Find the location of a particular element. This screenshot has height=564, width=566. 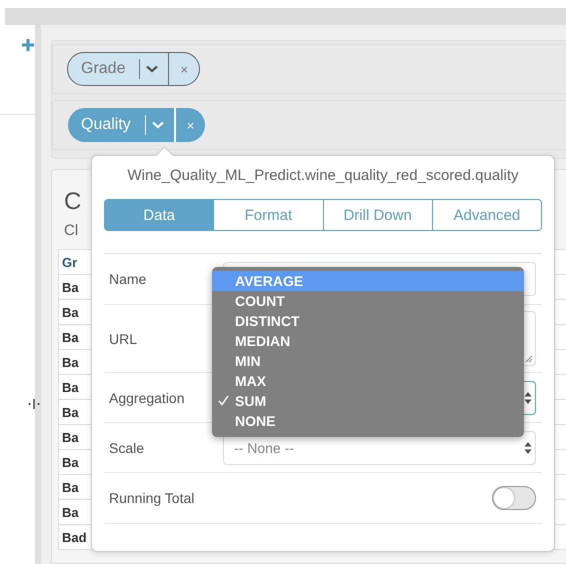

menu-option: MIN is located at coordinates (368, 361).